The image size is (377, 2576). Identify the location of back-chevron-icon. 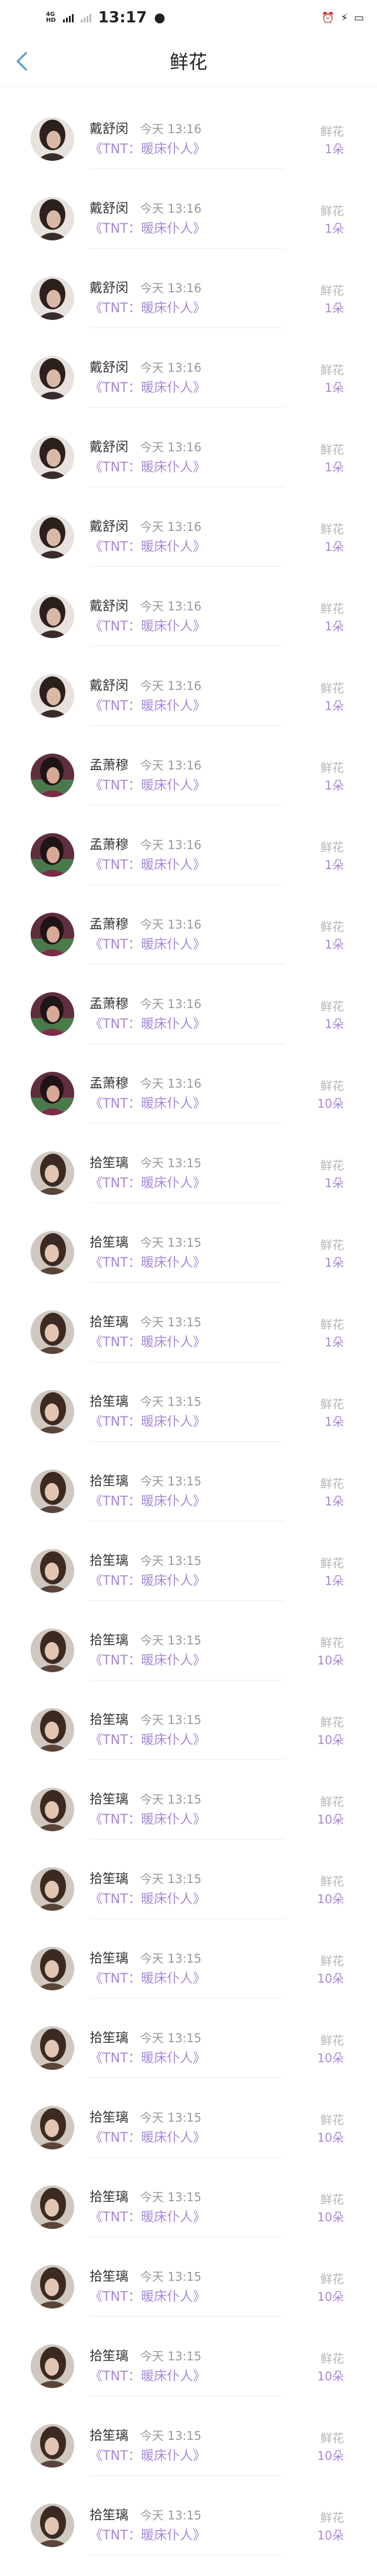
(23, 61).